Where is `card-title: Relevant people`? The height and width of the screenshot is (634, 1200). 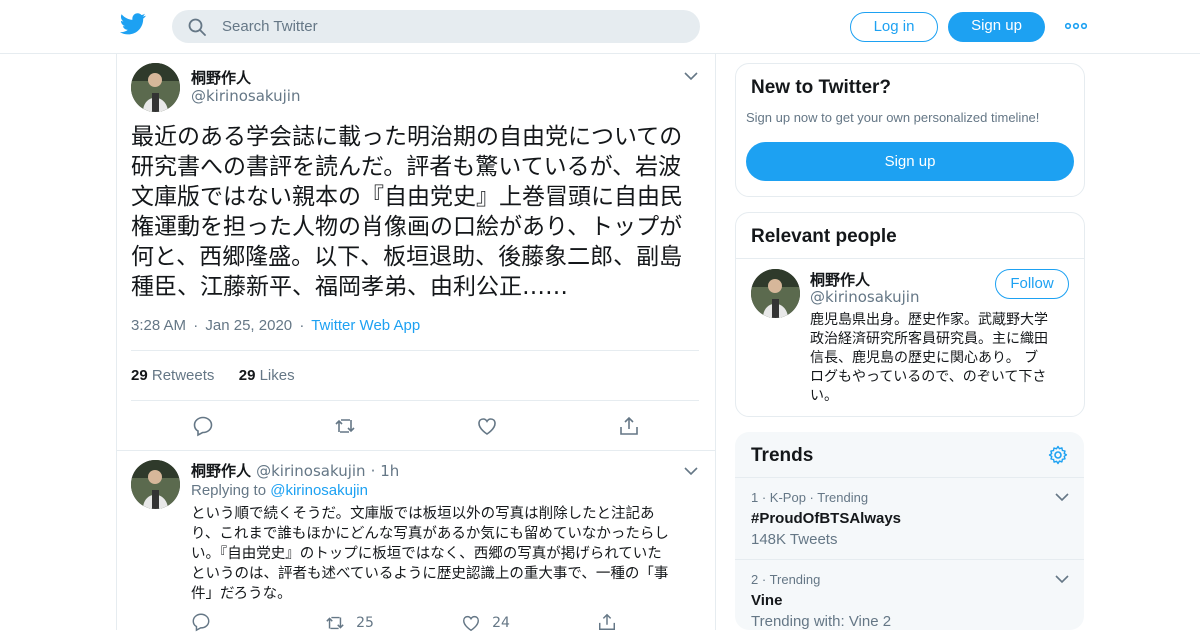 card-title: Relevant people is located at coordinates (824, 236).